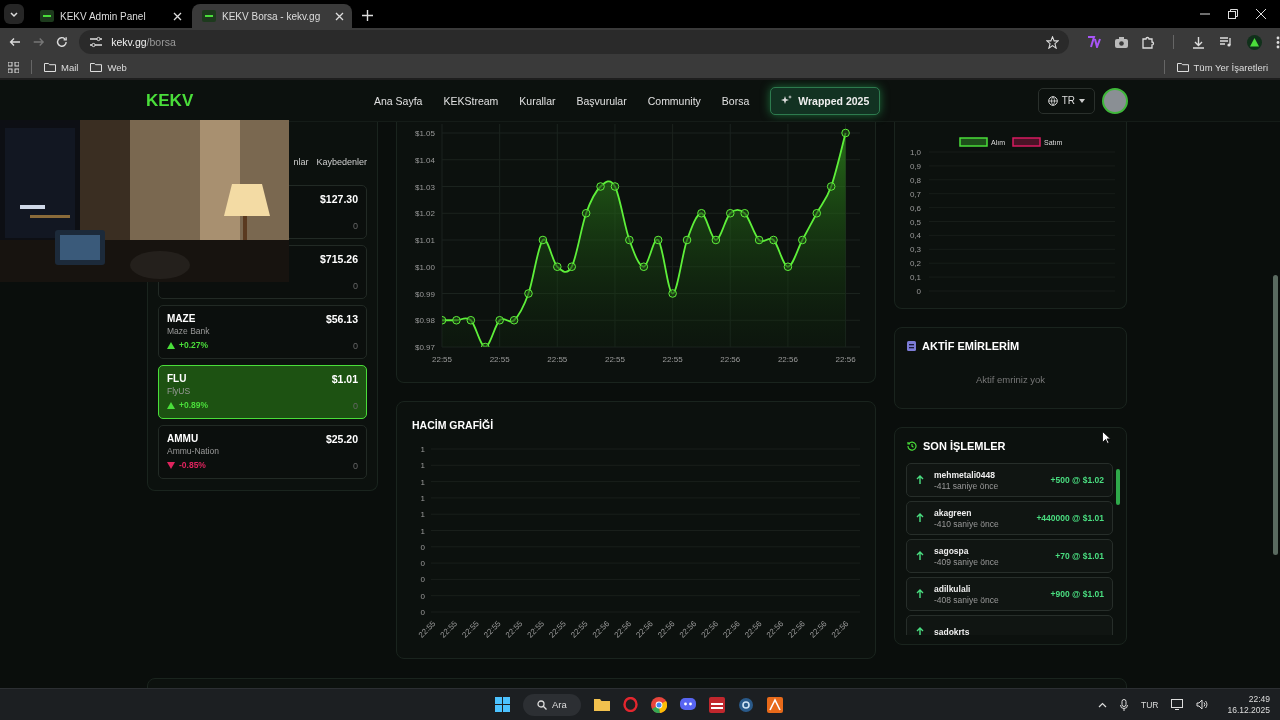  What do you see at coordinates (915, 250) in the screenshot?
I see `y-tick-label: 0,3` at bounding box center [915, 250].